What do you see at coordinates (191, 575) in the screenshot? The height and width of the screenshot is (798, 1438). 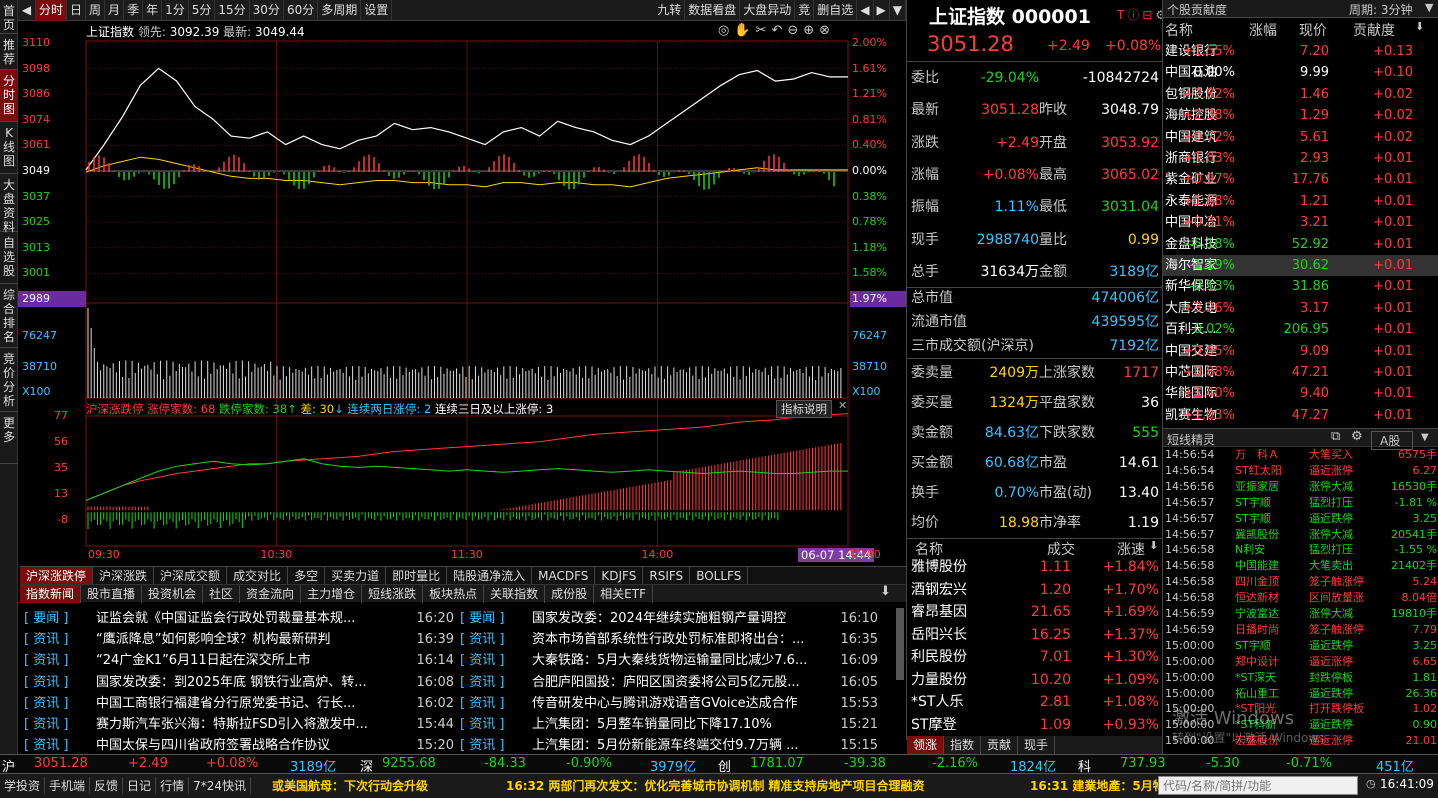 I see `indicator-tab: 沪深成交额` at bounding box center [191, 575].